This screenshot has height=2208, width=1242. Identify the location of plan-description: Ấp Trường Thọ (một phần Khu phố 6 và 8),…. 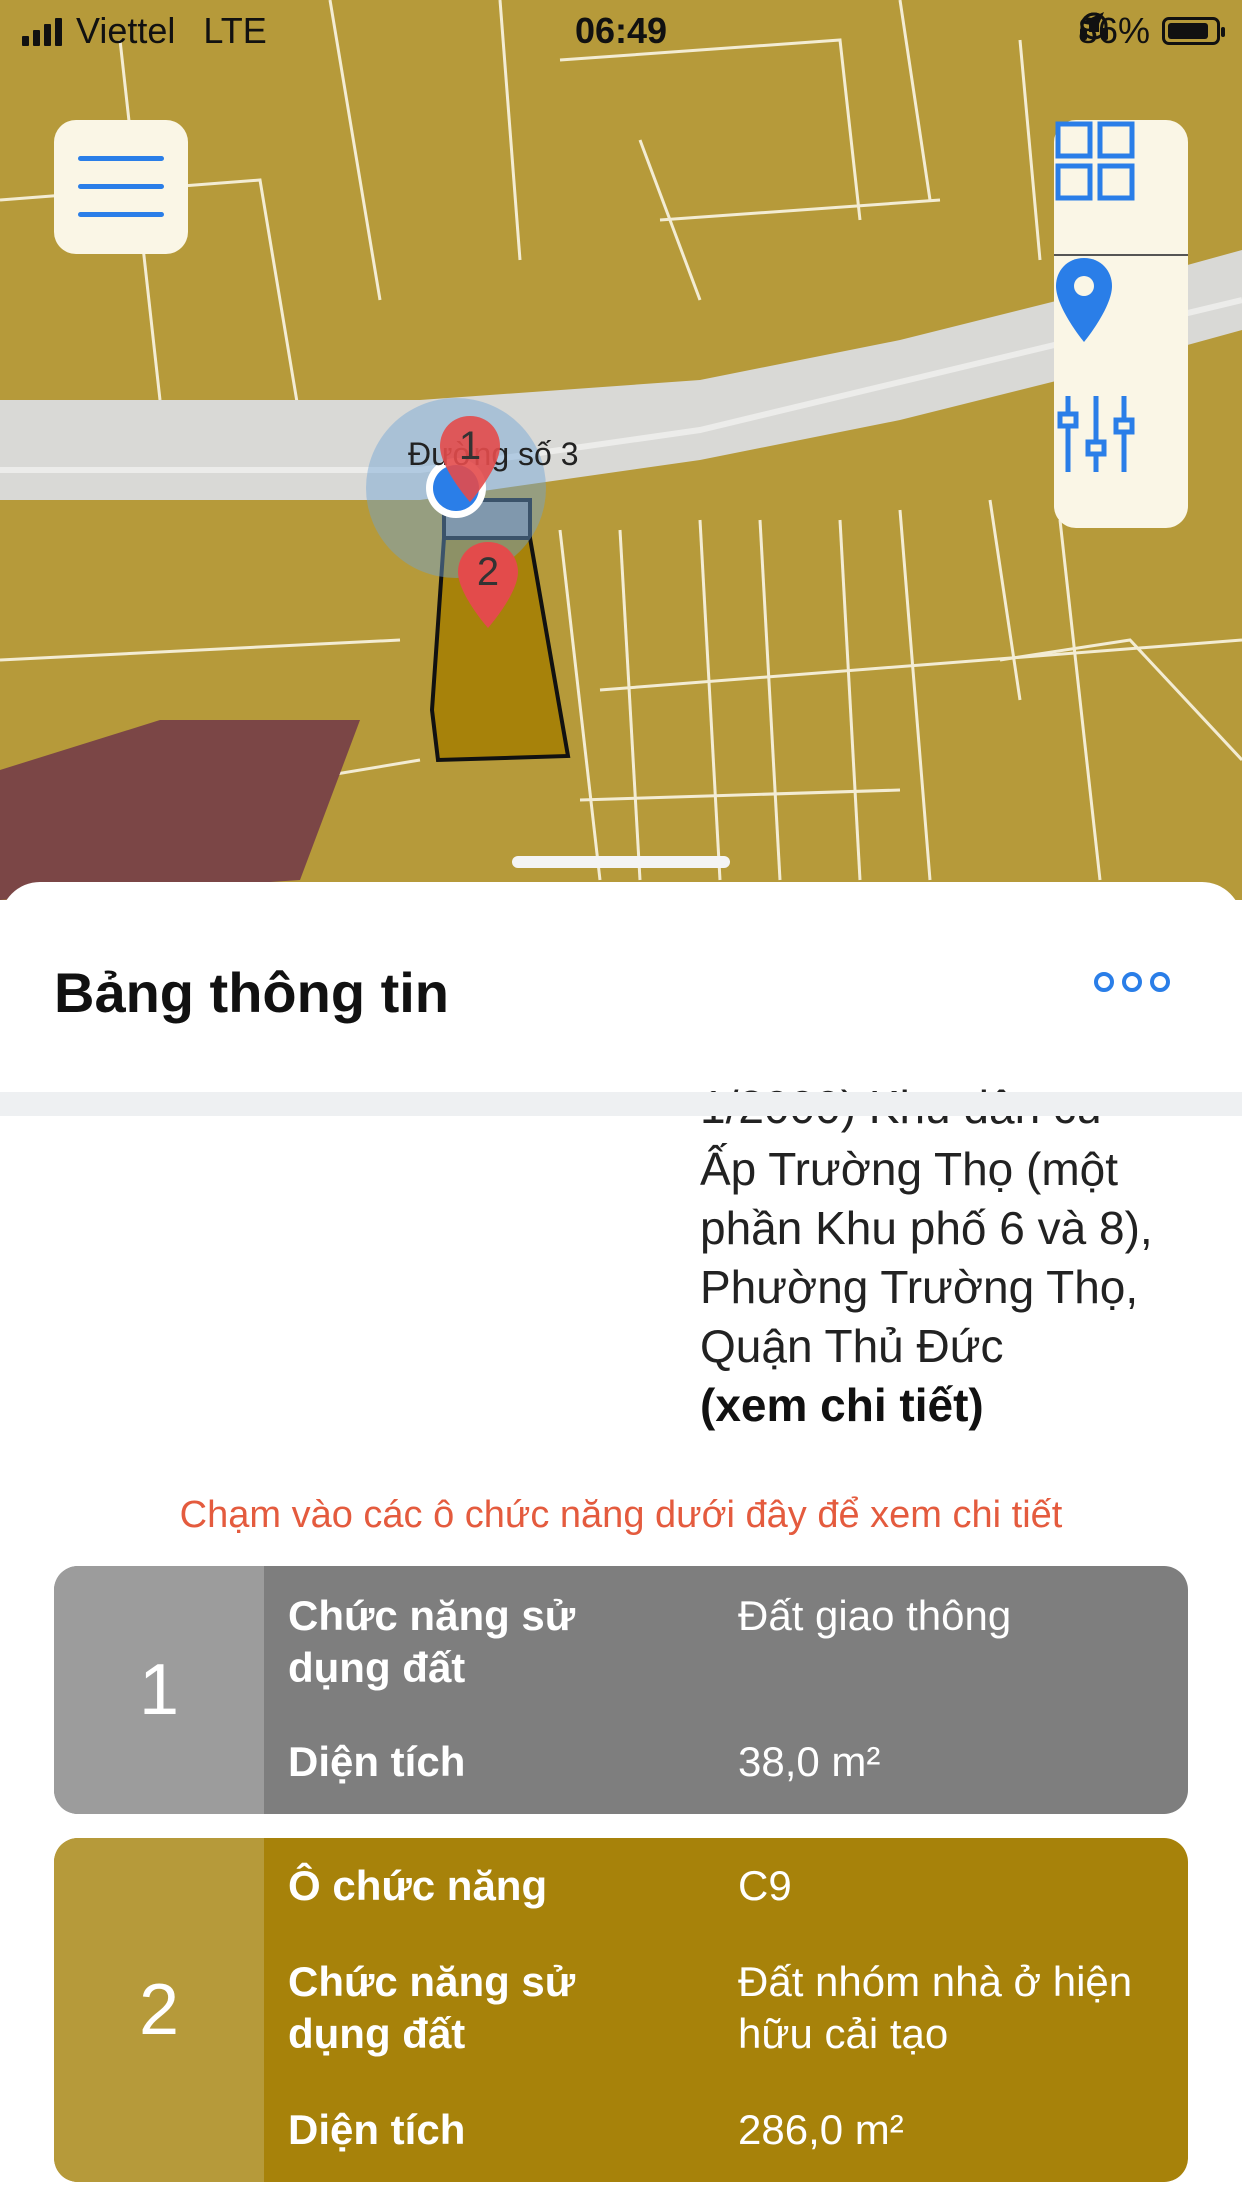
(926, 1287).